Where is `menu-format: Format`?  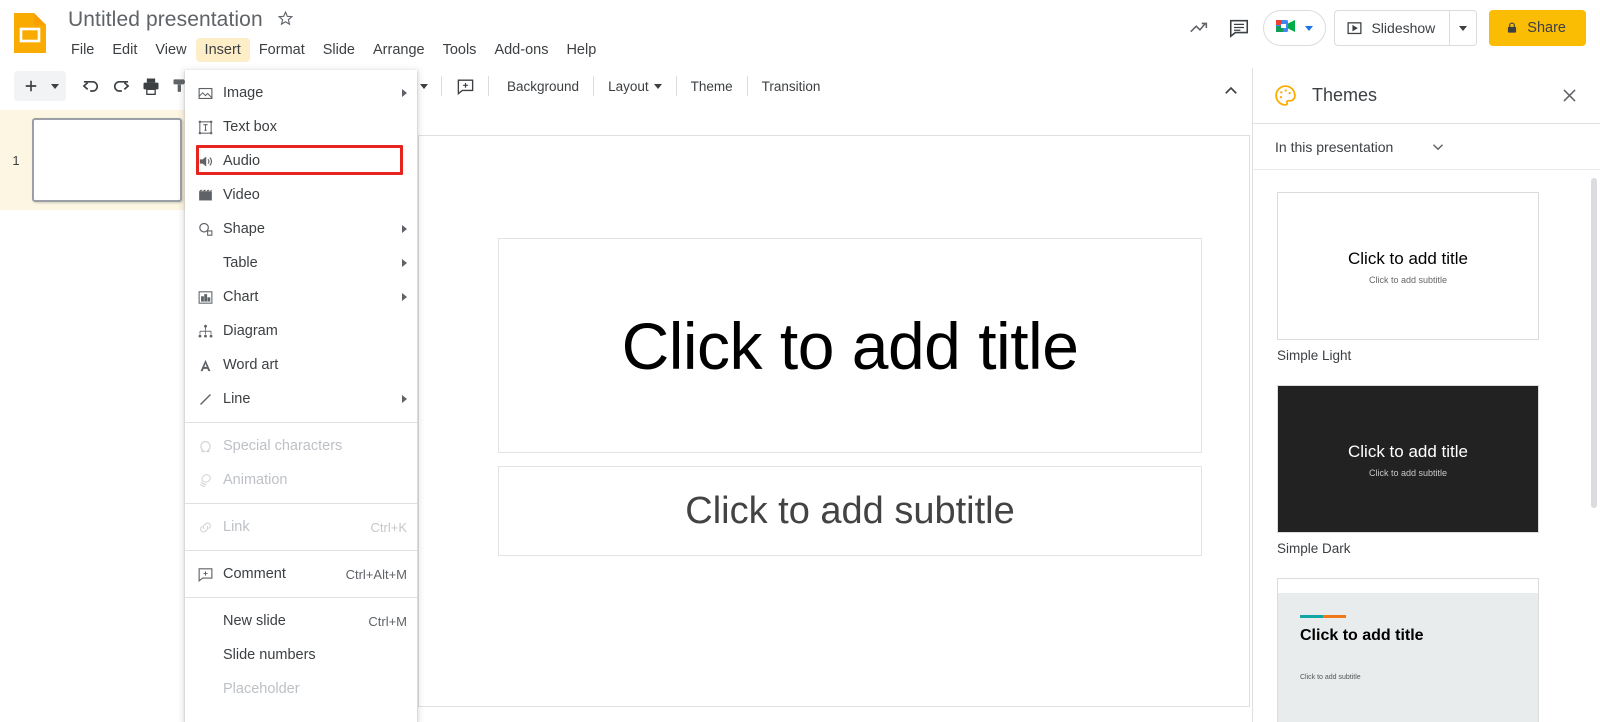 menu-format: Format is located at coordinates (282, 50).